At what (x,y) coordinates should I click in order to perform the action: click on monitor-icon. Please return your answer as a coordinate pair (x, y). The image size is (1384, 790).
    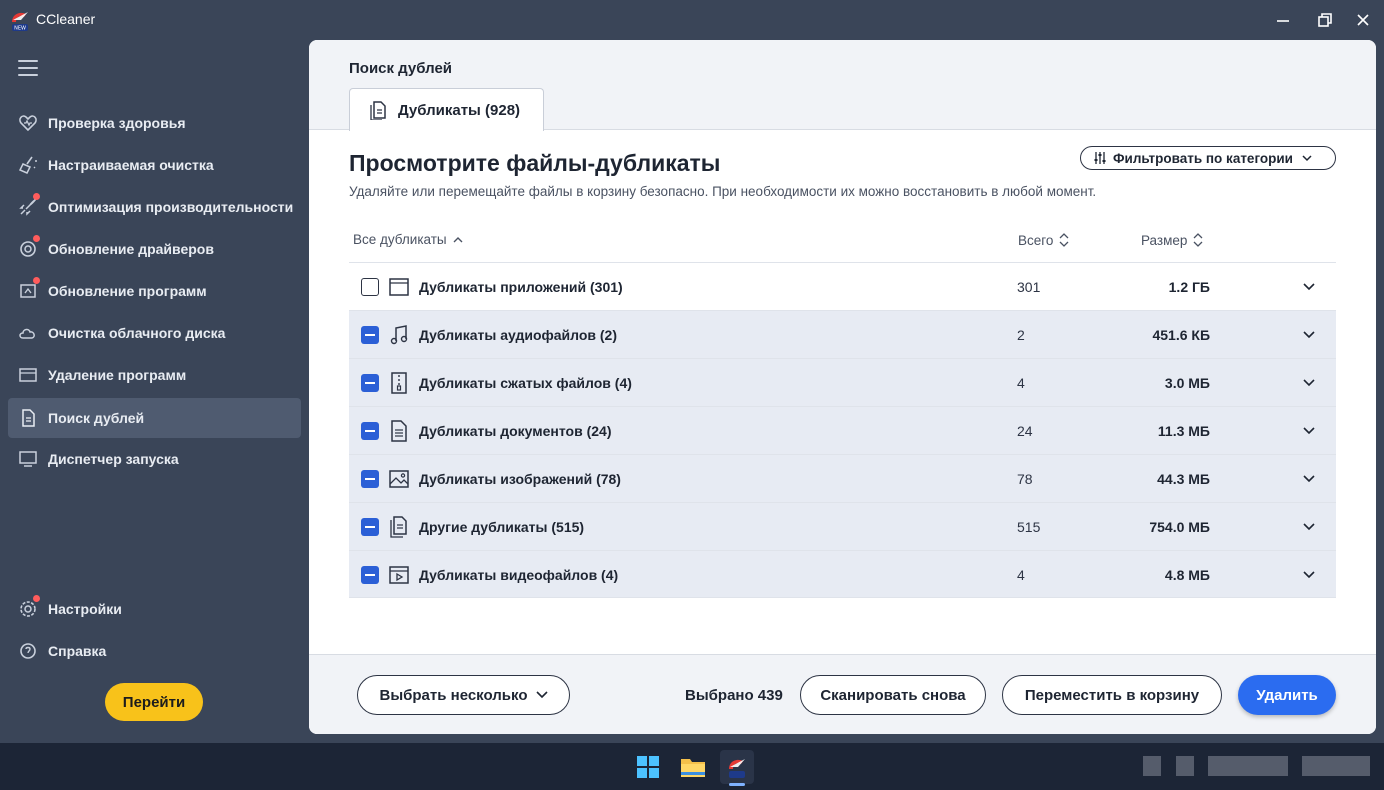
    Looking at the image, I should click on (28, 459).